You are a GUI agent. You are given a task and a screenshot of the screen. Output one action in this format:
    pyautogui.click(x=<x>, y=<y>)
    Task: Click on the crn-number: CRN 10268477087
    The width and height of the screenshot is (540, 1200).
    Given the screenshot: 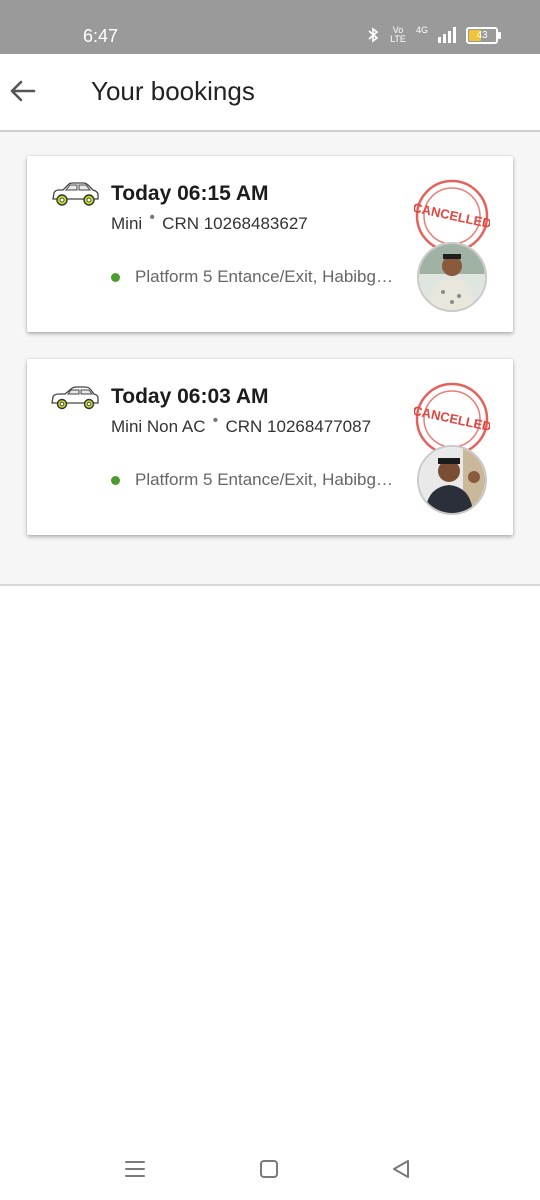 What is the action you would take?
    pyautogui.click(x=298, y=426)
    